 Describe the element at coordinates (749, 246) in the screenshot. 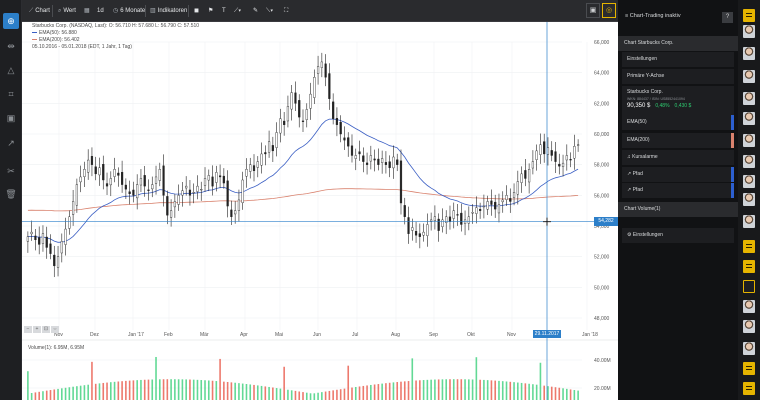

I see `watchlist-icon` at that location.